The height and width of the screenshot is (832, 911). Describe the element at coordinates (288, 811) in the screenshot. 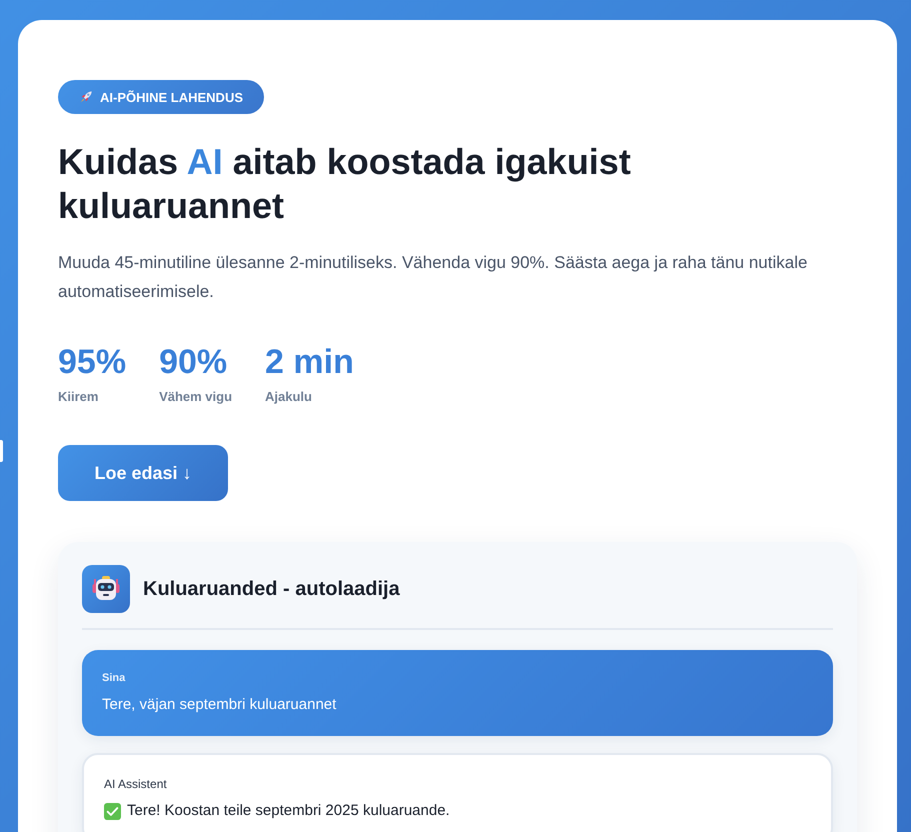

I see `message-text: Tere! Koostan teile septembri 2025 kuluaruande.` at that location.